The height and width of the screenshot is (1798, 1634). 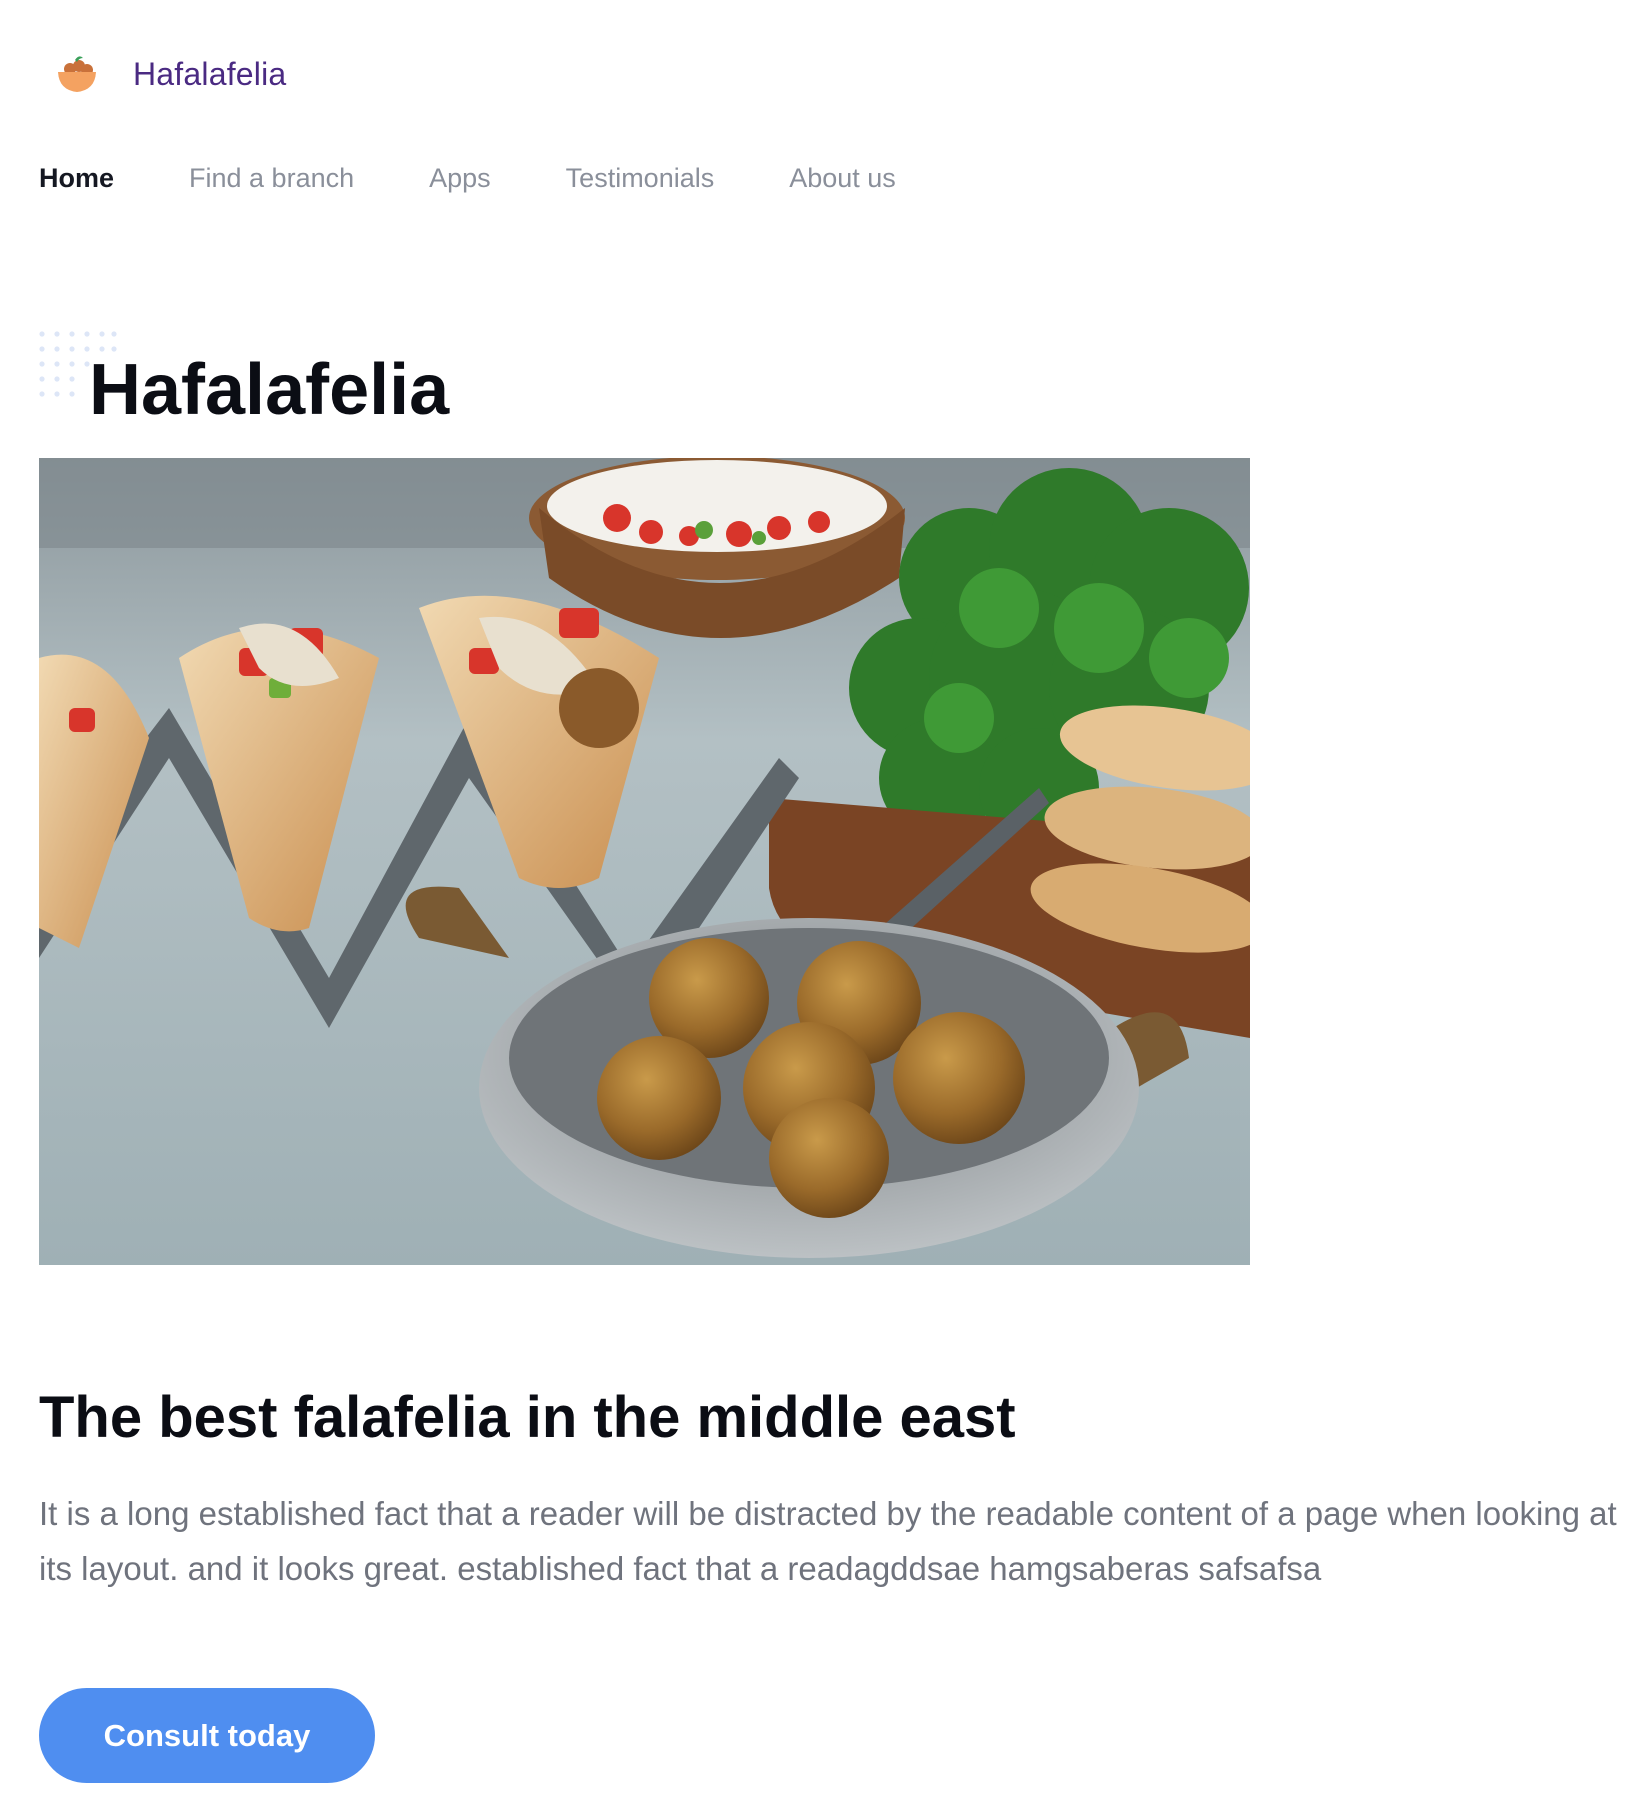 What do you see at coordinates (210, 73) in the screenshot?
I see `brand-name: Hafalafelia` at bounding box center [210, 73].